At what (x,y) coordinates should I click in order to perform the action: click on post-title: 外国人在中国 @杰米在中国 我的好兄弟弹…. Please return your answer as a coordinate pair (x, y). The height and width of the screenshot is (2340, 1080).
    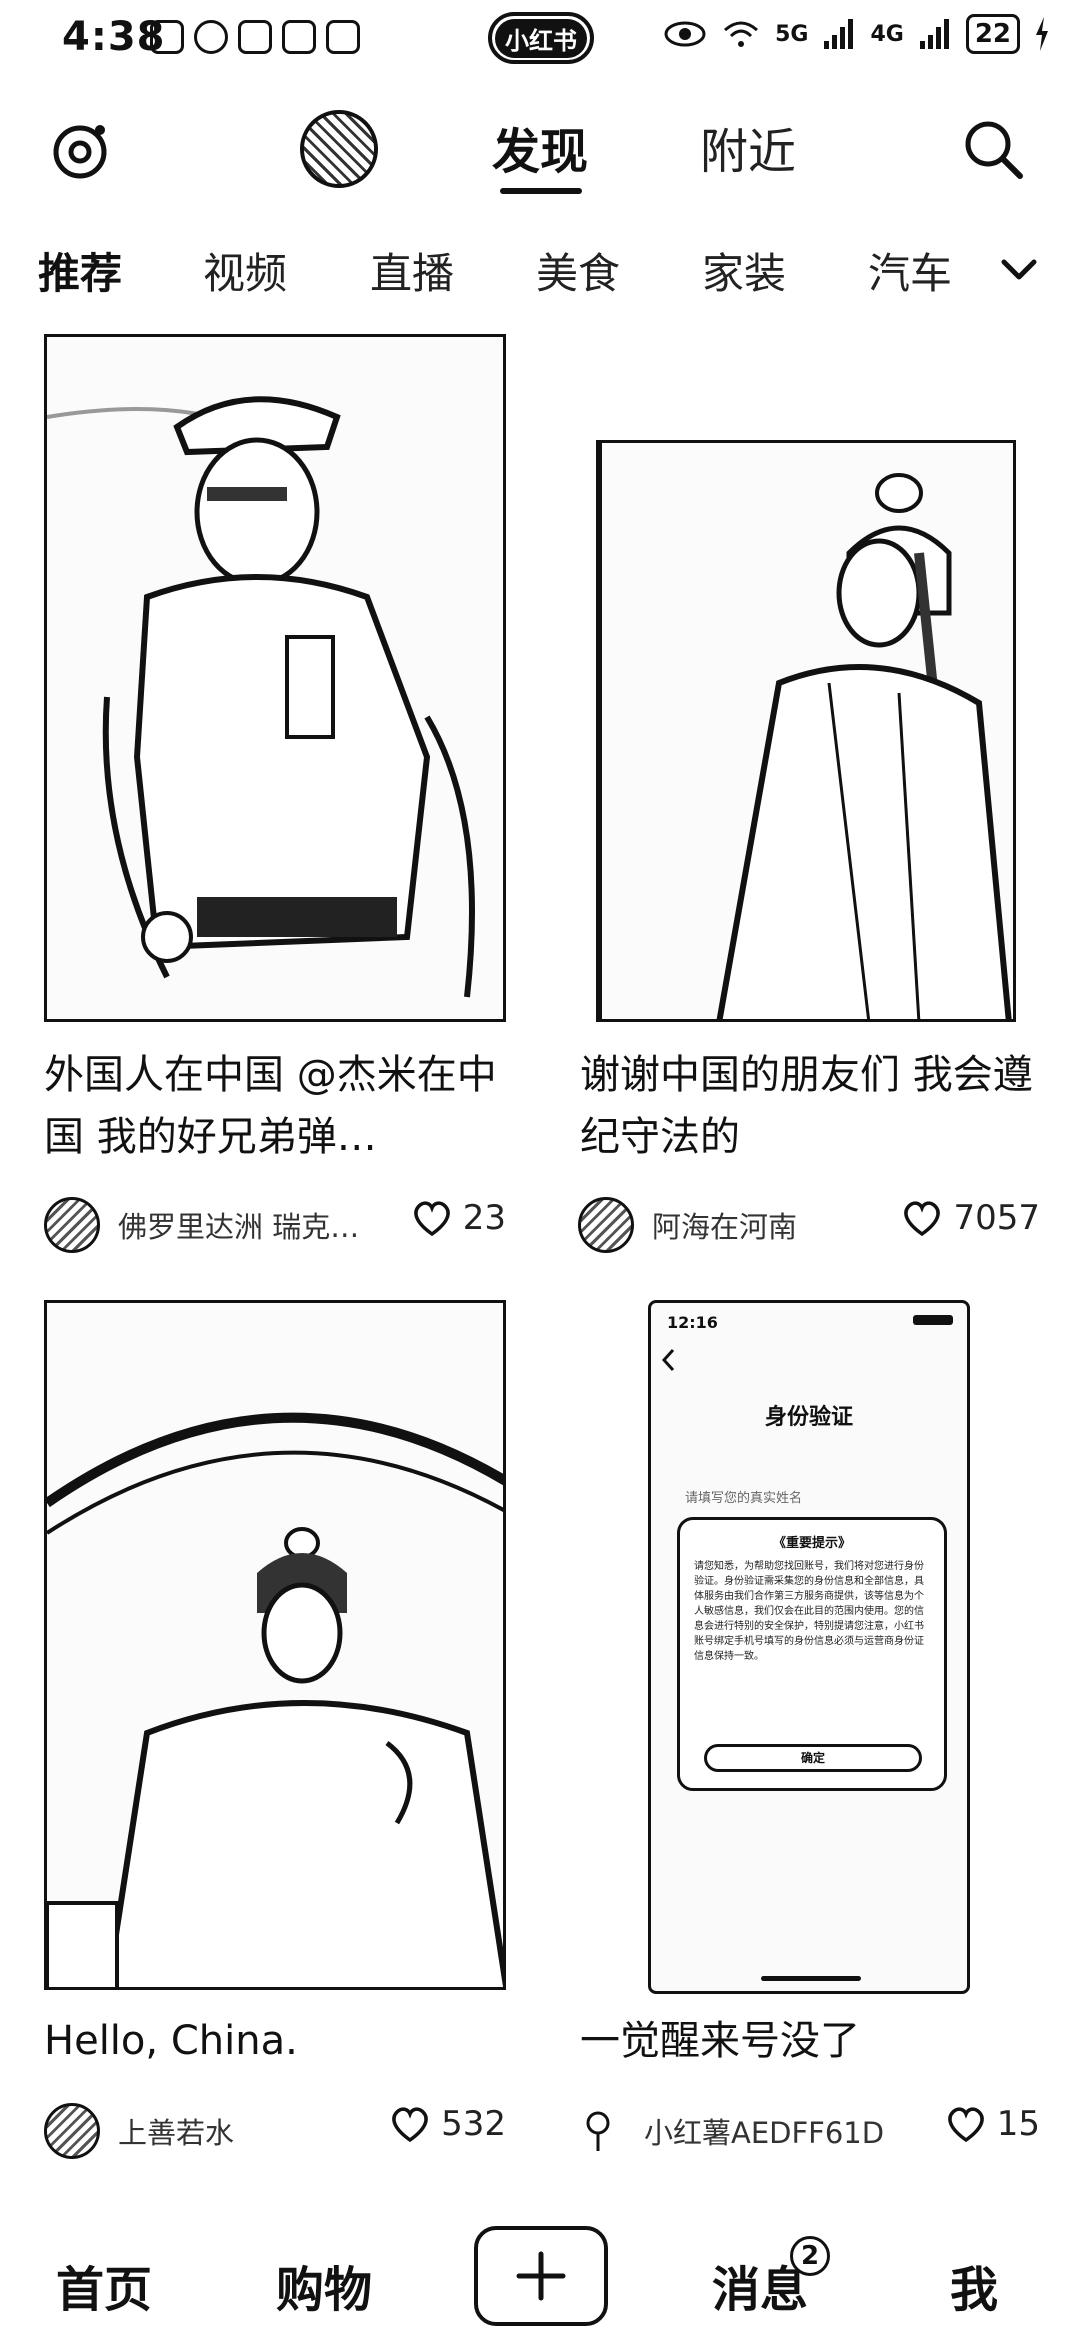
    Looking at the image, I should click on (279, 1106).